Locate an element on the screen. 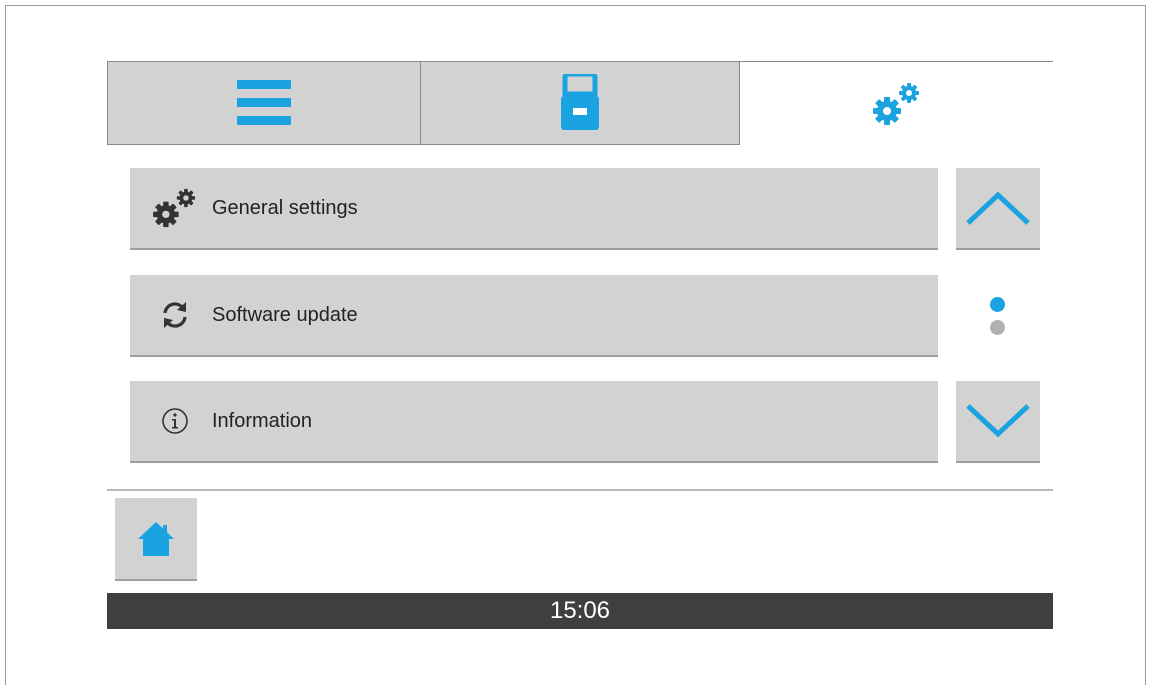 Image resolution: width=1151 pixels, height=685 pixels. chevron-up-icon is located at coordinates (998, 208).